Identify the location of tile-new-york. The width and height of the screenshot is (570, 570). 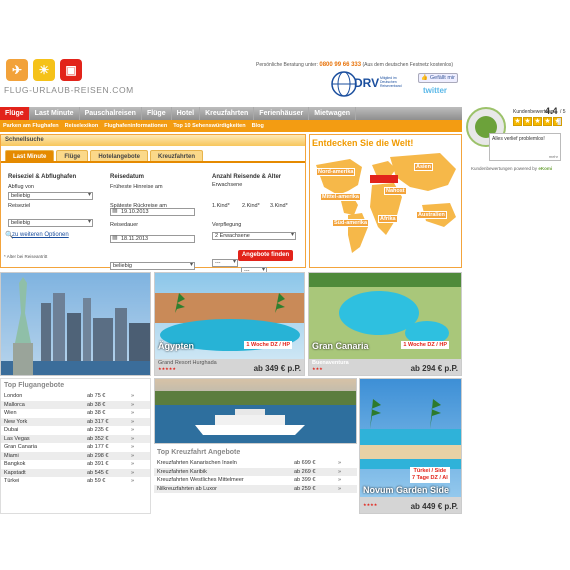
(75, 324).